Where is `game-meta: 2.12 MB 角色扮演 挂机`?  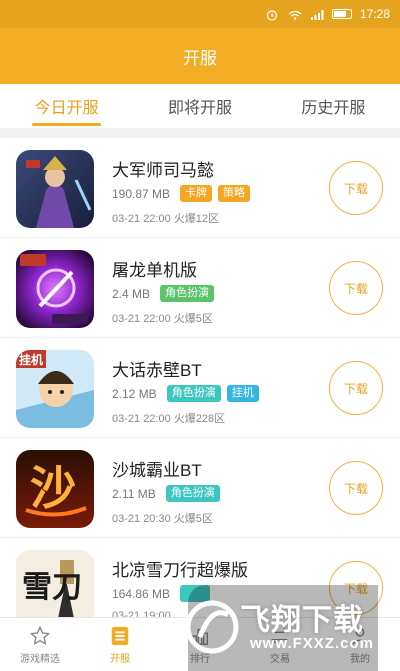 game-meta: 2.12 MB 角色扮演 挂机 is located at coordinates (185, 393).